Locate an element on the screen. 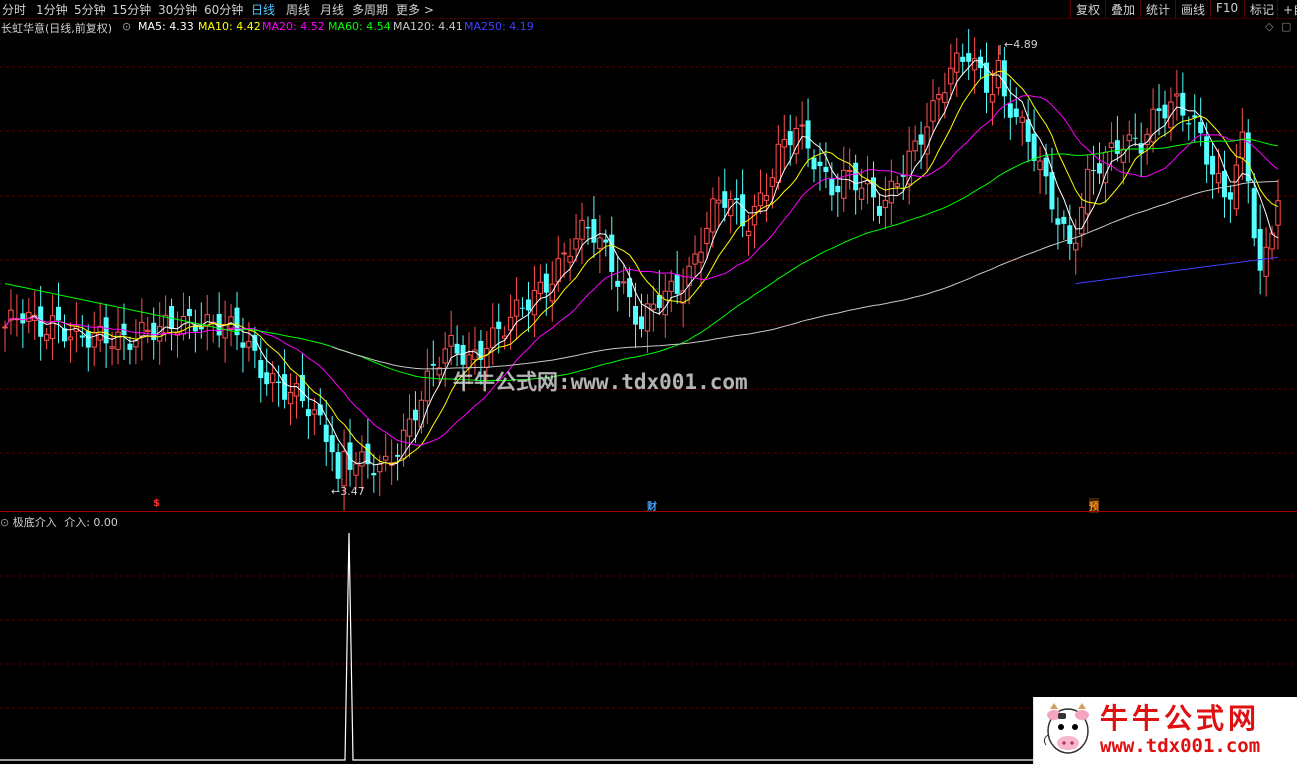 Image resolution: width=1297 pixels, height=764 pixels. logo-title: 牛牛公式网 is located at coordinates (1180, 718).